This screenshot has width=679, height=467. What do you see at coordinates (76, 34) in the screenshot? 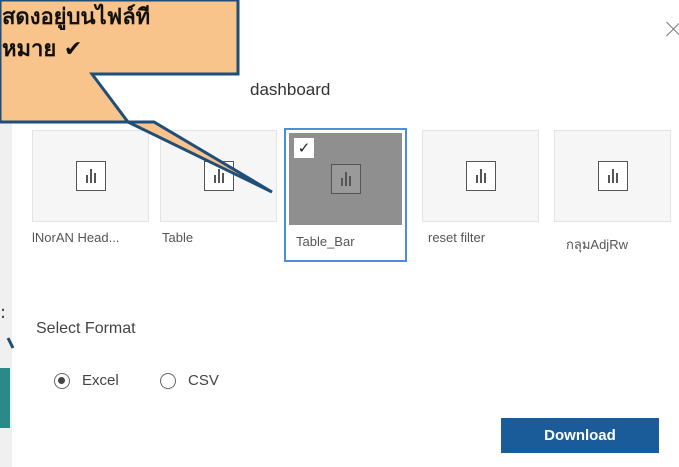
I see `callout-text: สดงอยู่บนไฟล์ที หมาย ✔` at bounding box center [76, 34].